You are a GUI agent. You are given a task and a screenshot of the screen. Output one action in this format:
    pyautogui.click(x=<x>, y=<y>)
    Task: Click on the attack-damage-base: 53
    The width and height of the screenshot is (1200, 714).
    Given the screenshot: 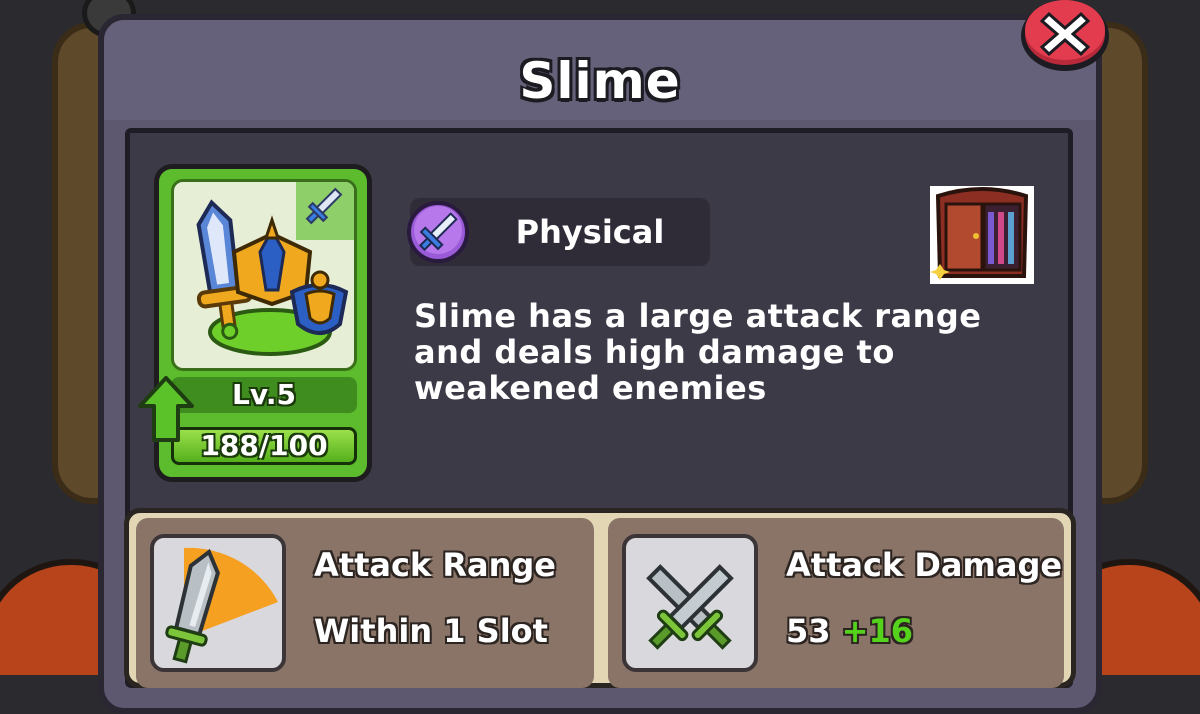 What is the action you would take?
    pyautogui.click(x=808, y=631)
    